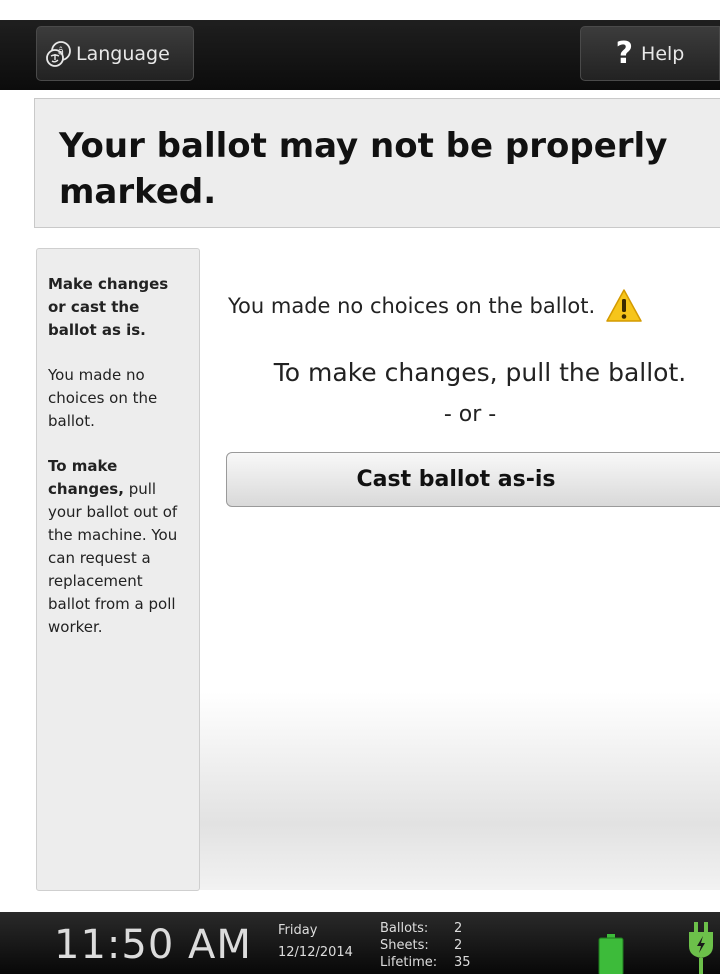  What do you see at coordinates (473, 479) in the screenshot?
I see `cast-ballot-button: Cast ballot as-is` at bounding box center [473, 479].